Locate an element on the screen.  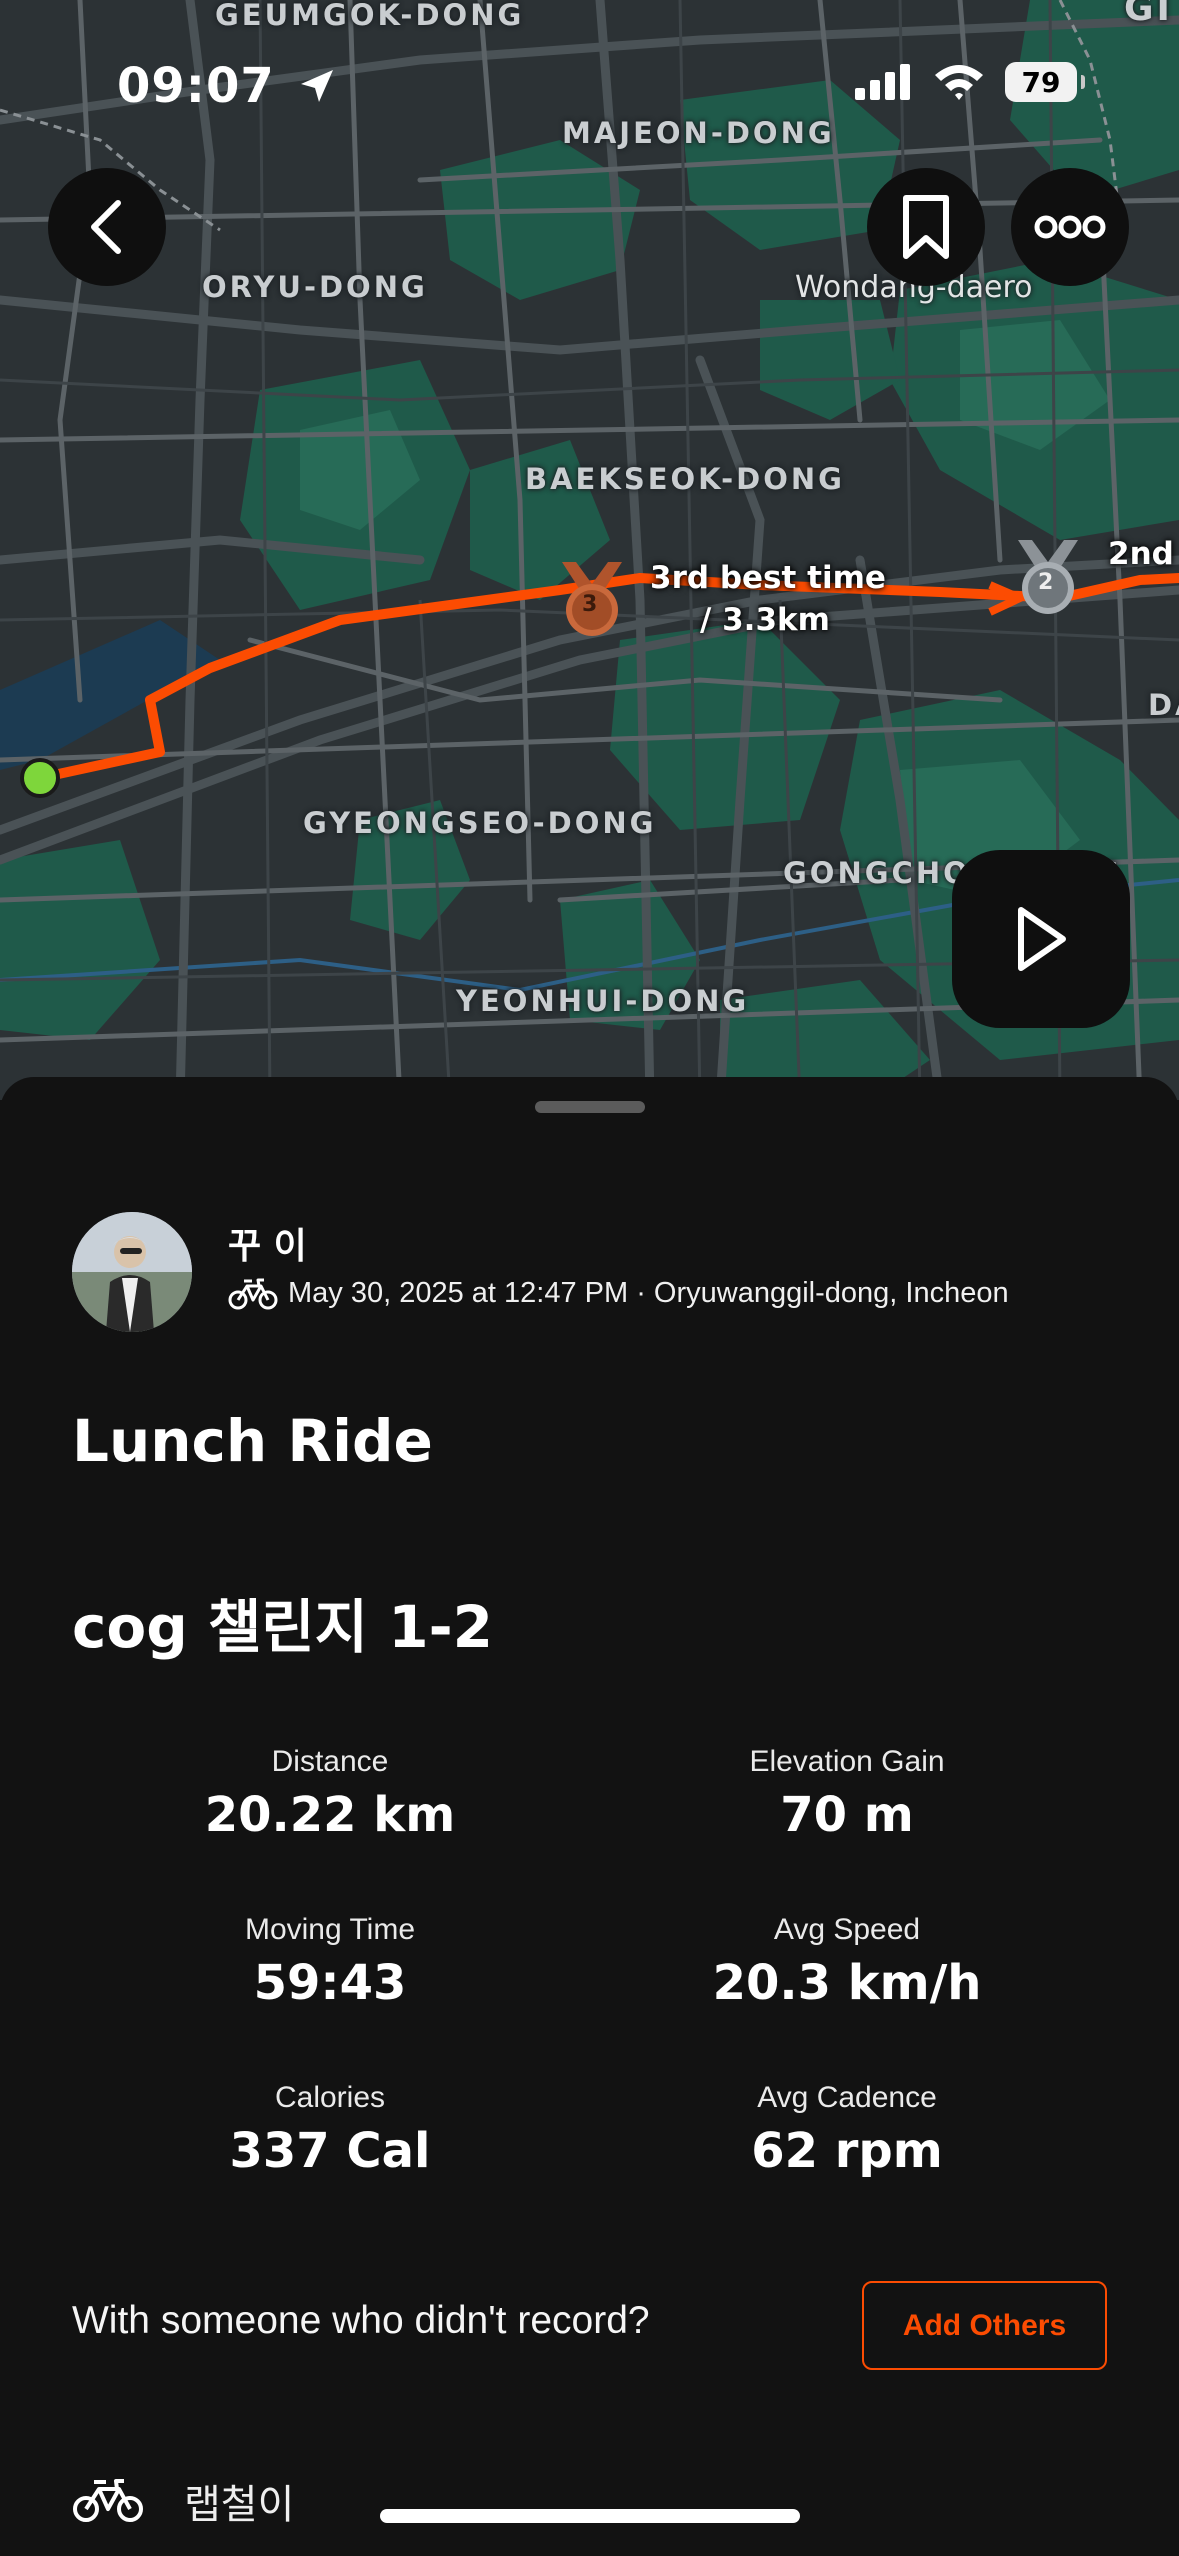
wifi-icon is located at coordinates (959, 82).